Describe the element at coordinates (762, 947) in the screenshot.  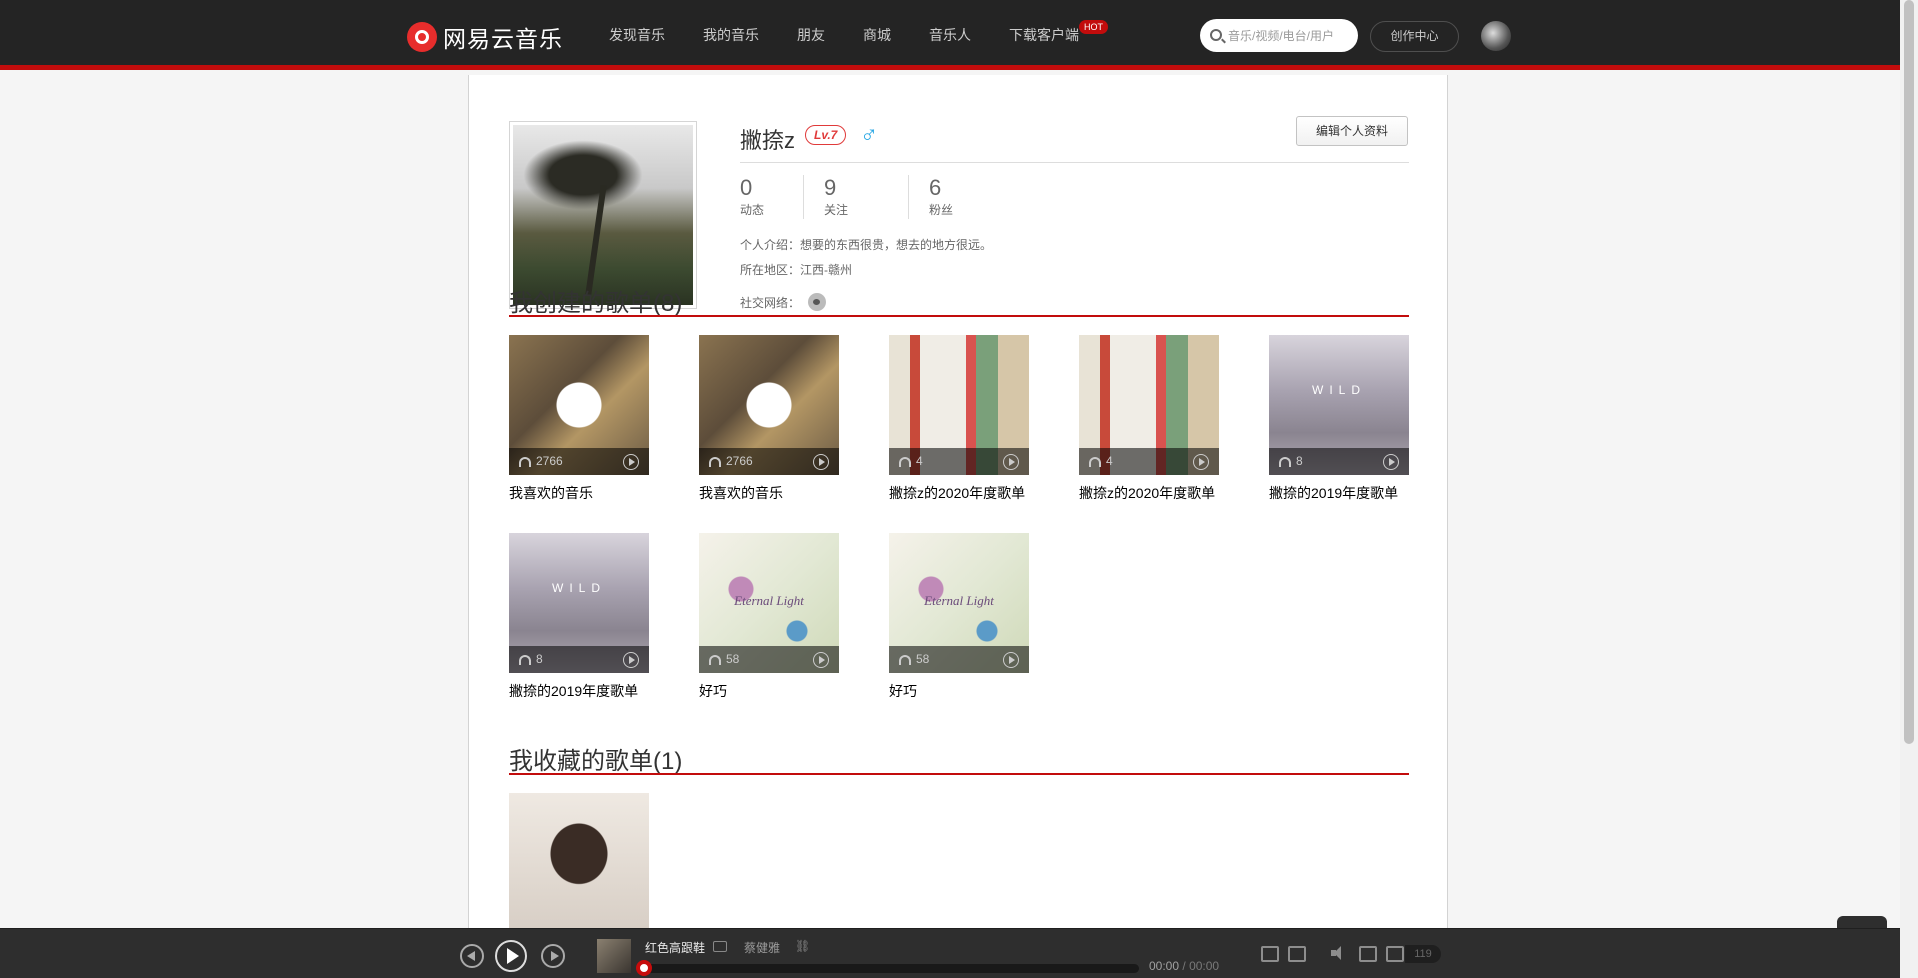
I see `song-artist: 蔡健雅` at that location.